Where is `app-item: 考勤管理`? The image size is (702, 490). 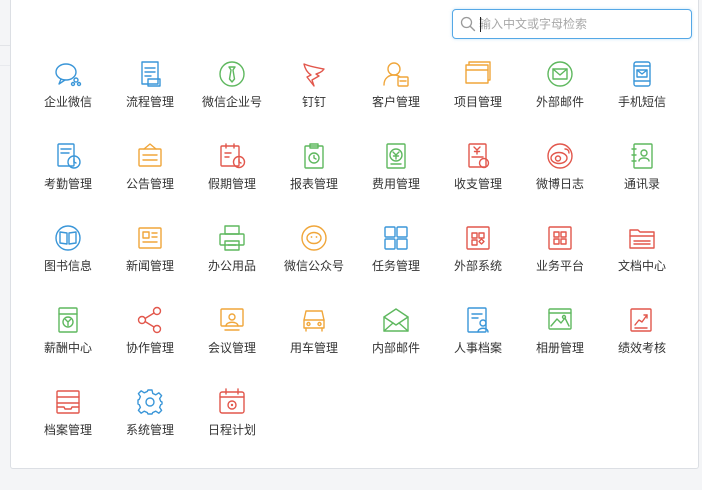
app-item: 考勤管理 is located at coordinates (68, 173).